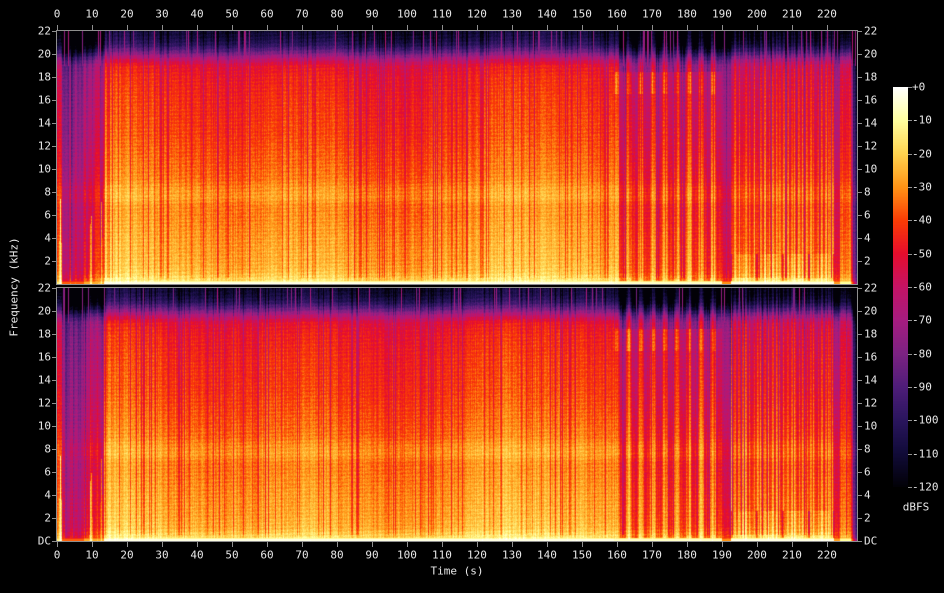  What do you see at coordinates (871, 169) in the screenshot?
I see `y-tick-label-right: 10` at bounding box center [871, 169].